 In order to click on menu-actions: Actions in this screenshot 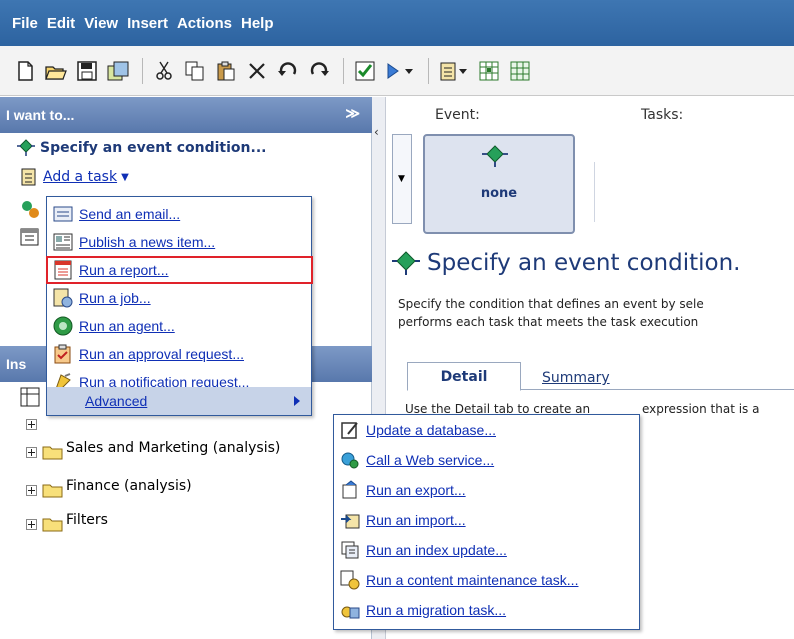, I will do `click(204, 23)`.